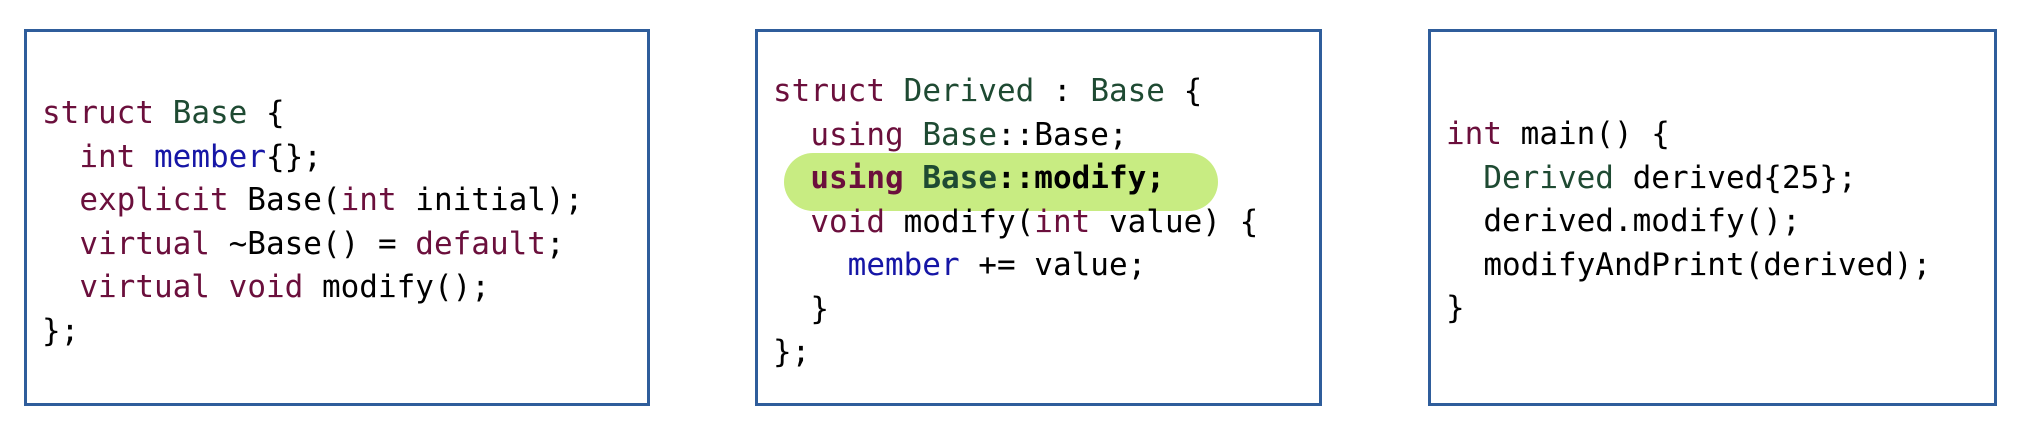  I want to click on code-line: struct Base {, so click(312, 114).